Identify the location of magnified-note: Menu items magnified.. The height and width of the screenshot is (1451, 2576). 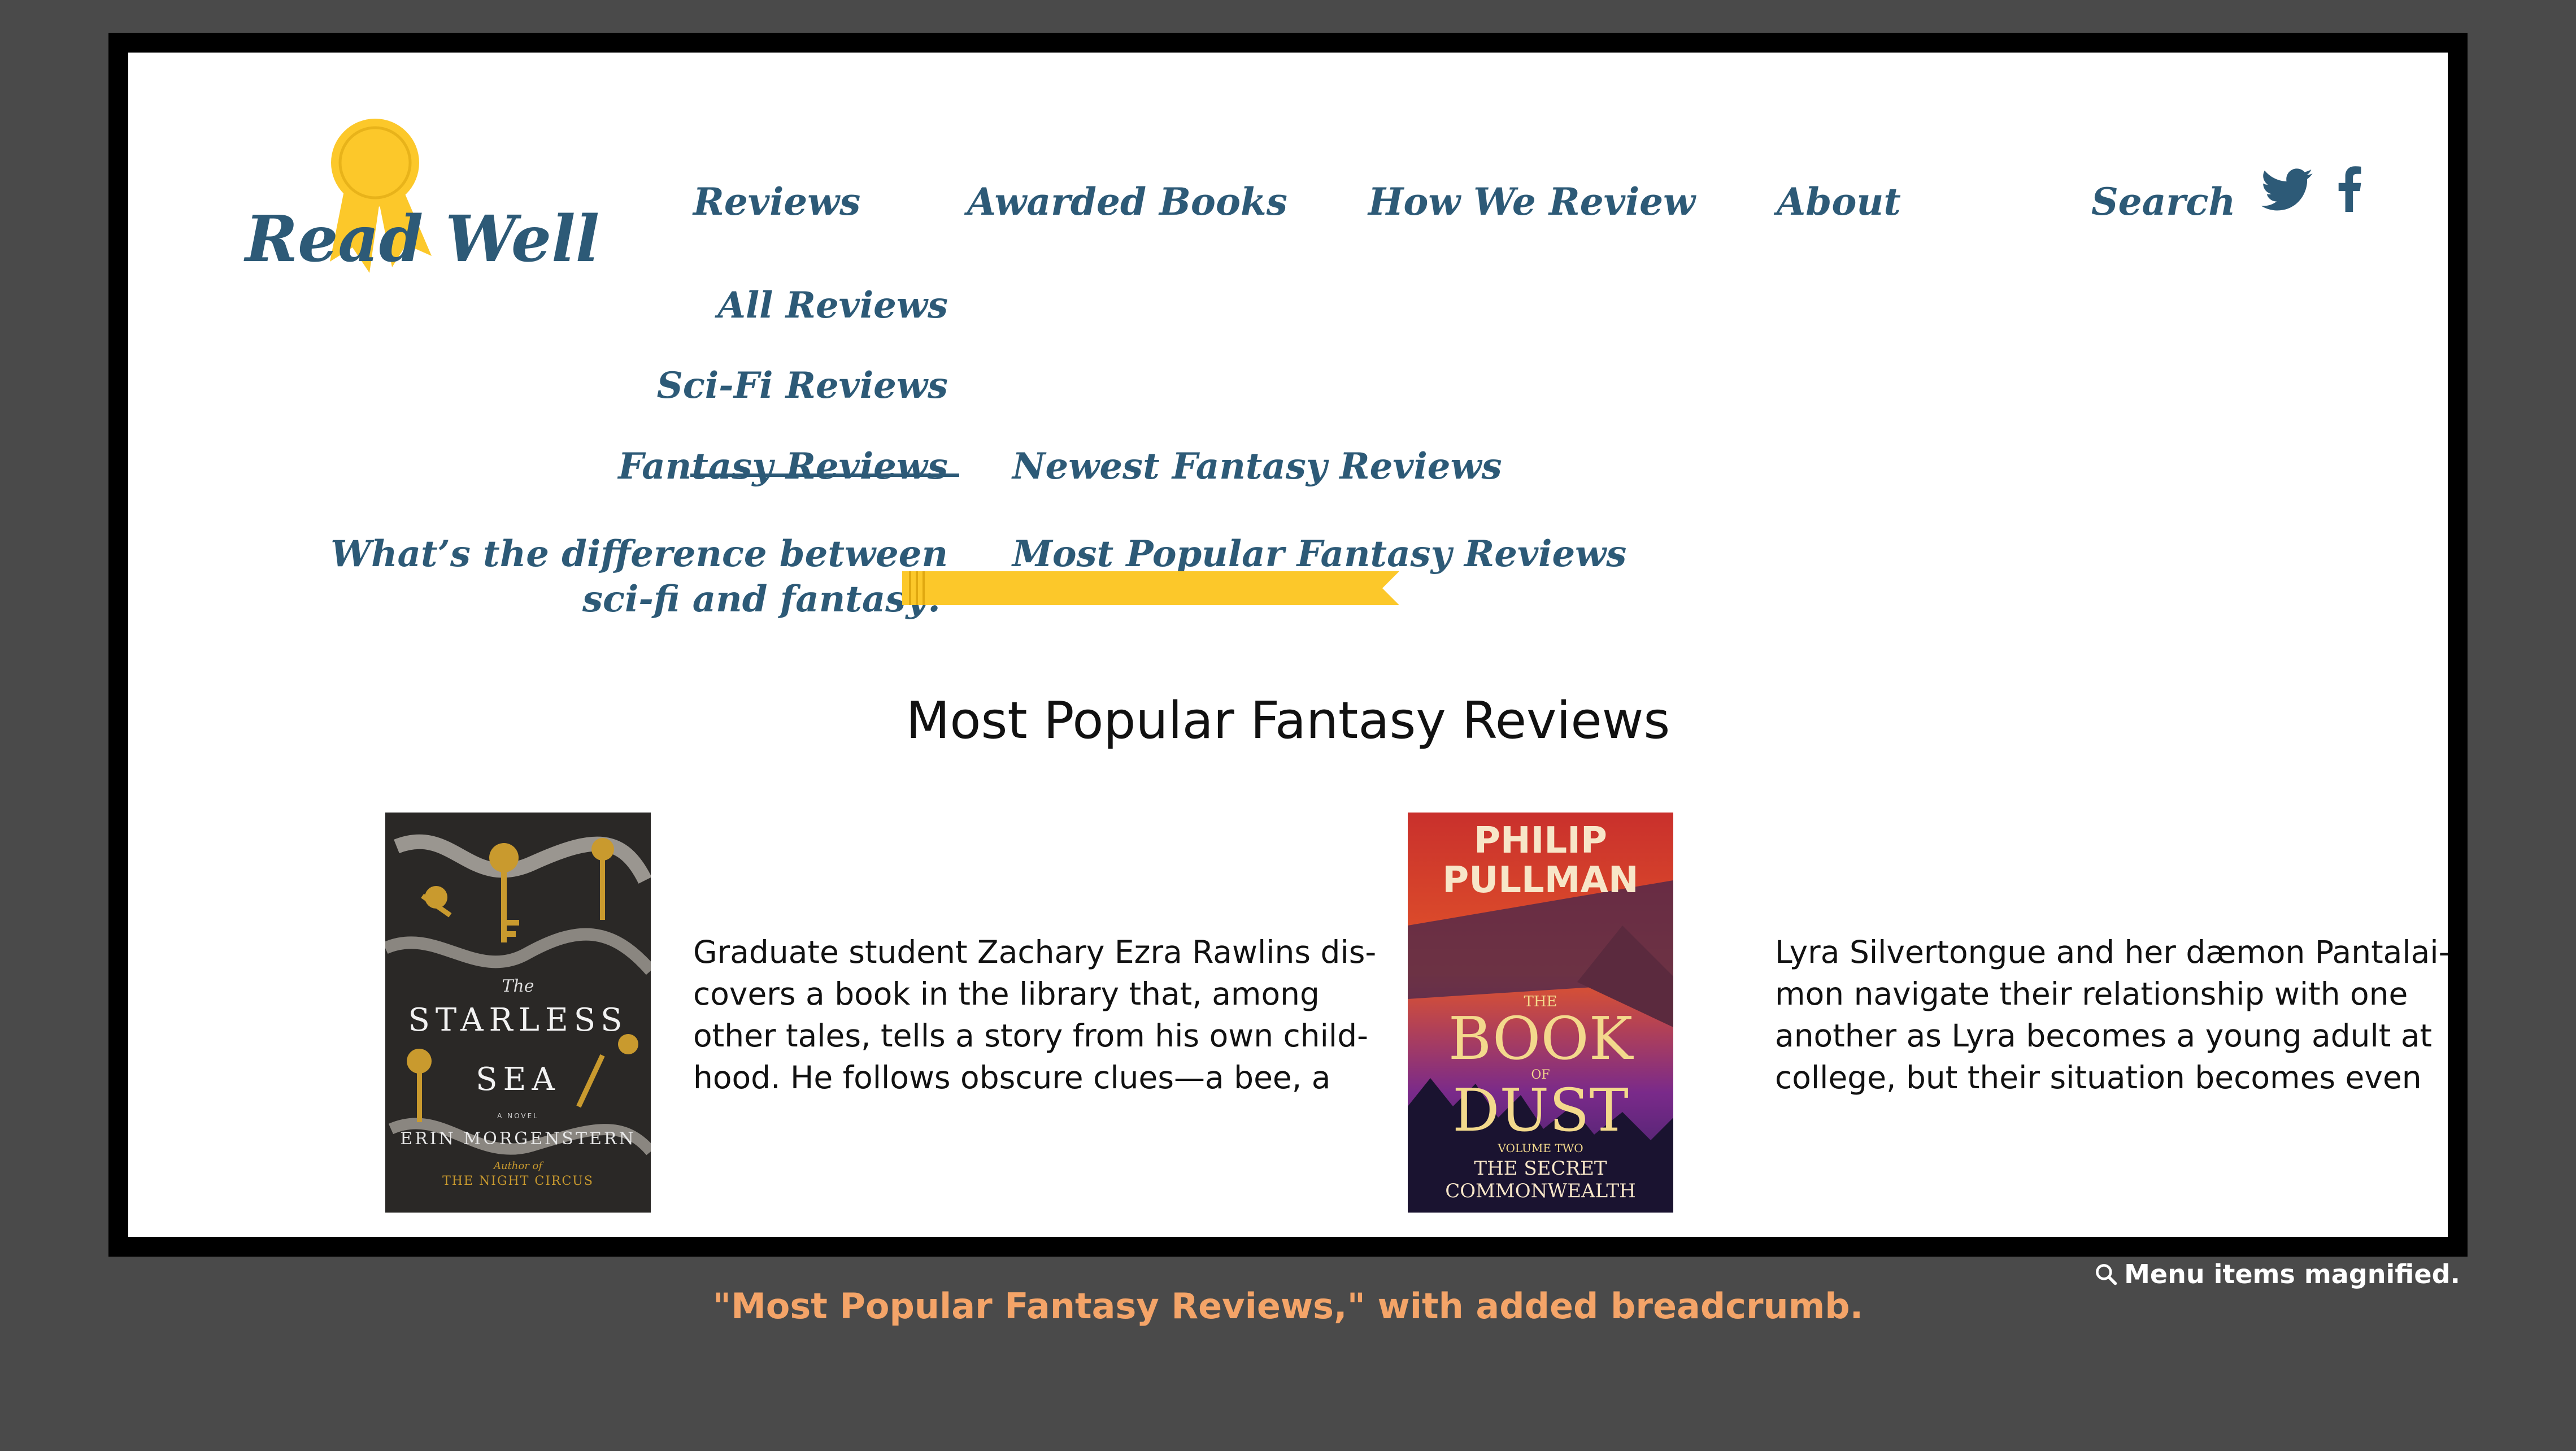
(2277, 1274).